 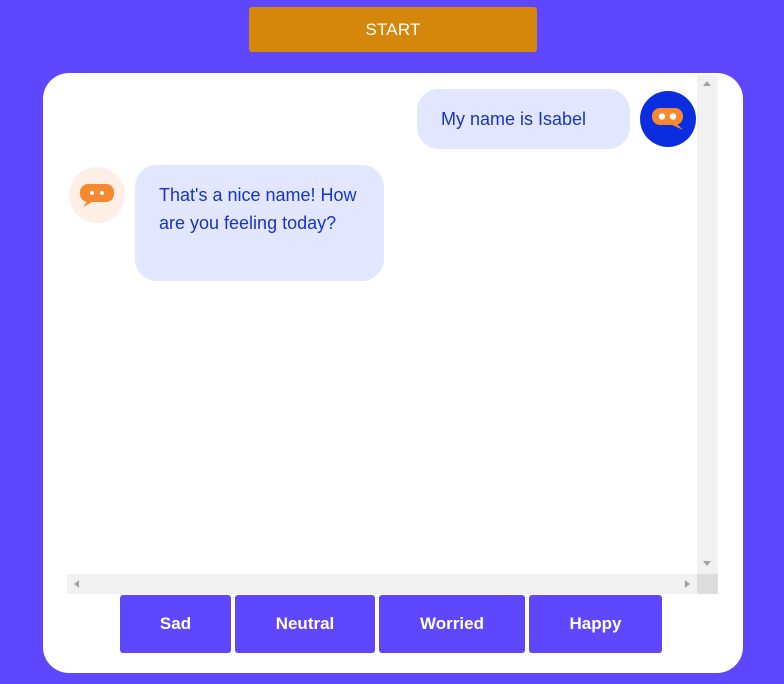 I want to click on scroll-up-icon, so click(x=707, y=83).